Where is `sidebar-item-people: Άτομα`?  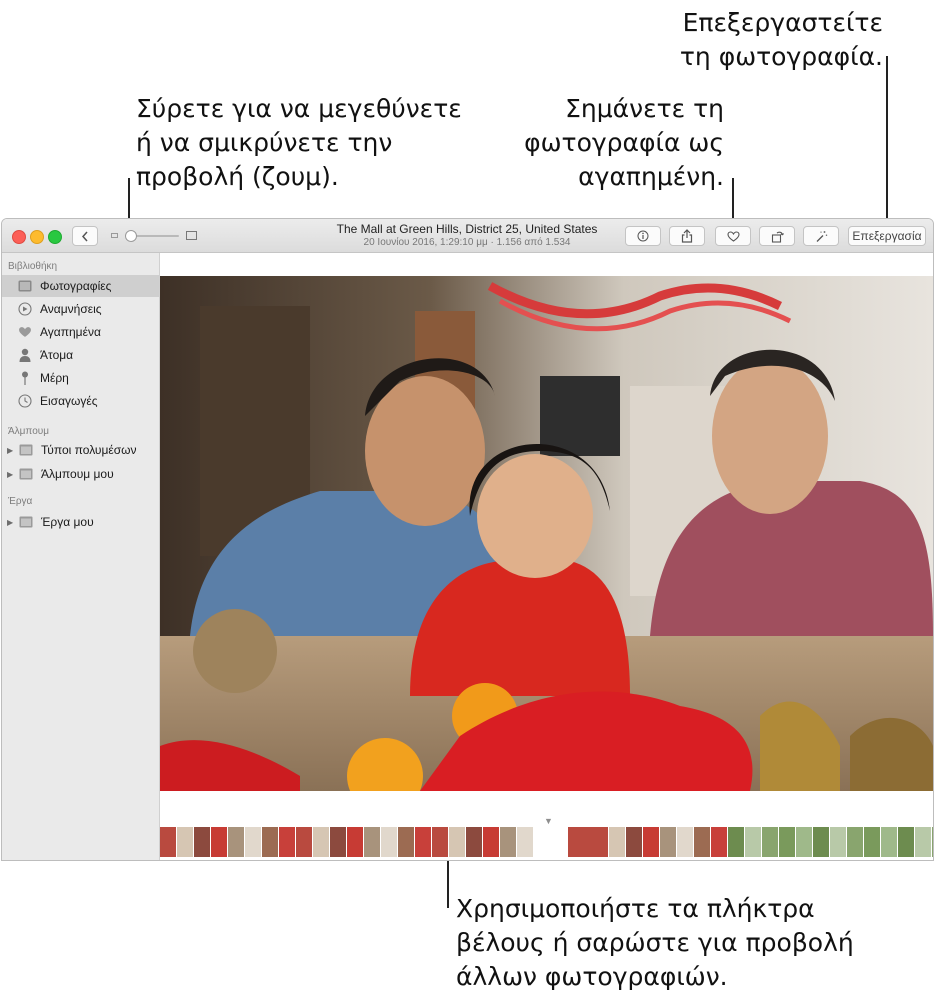
sidebar-item-people: Άτομα is located at coordinates (80, 355).